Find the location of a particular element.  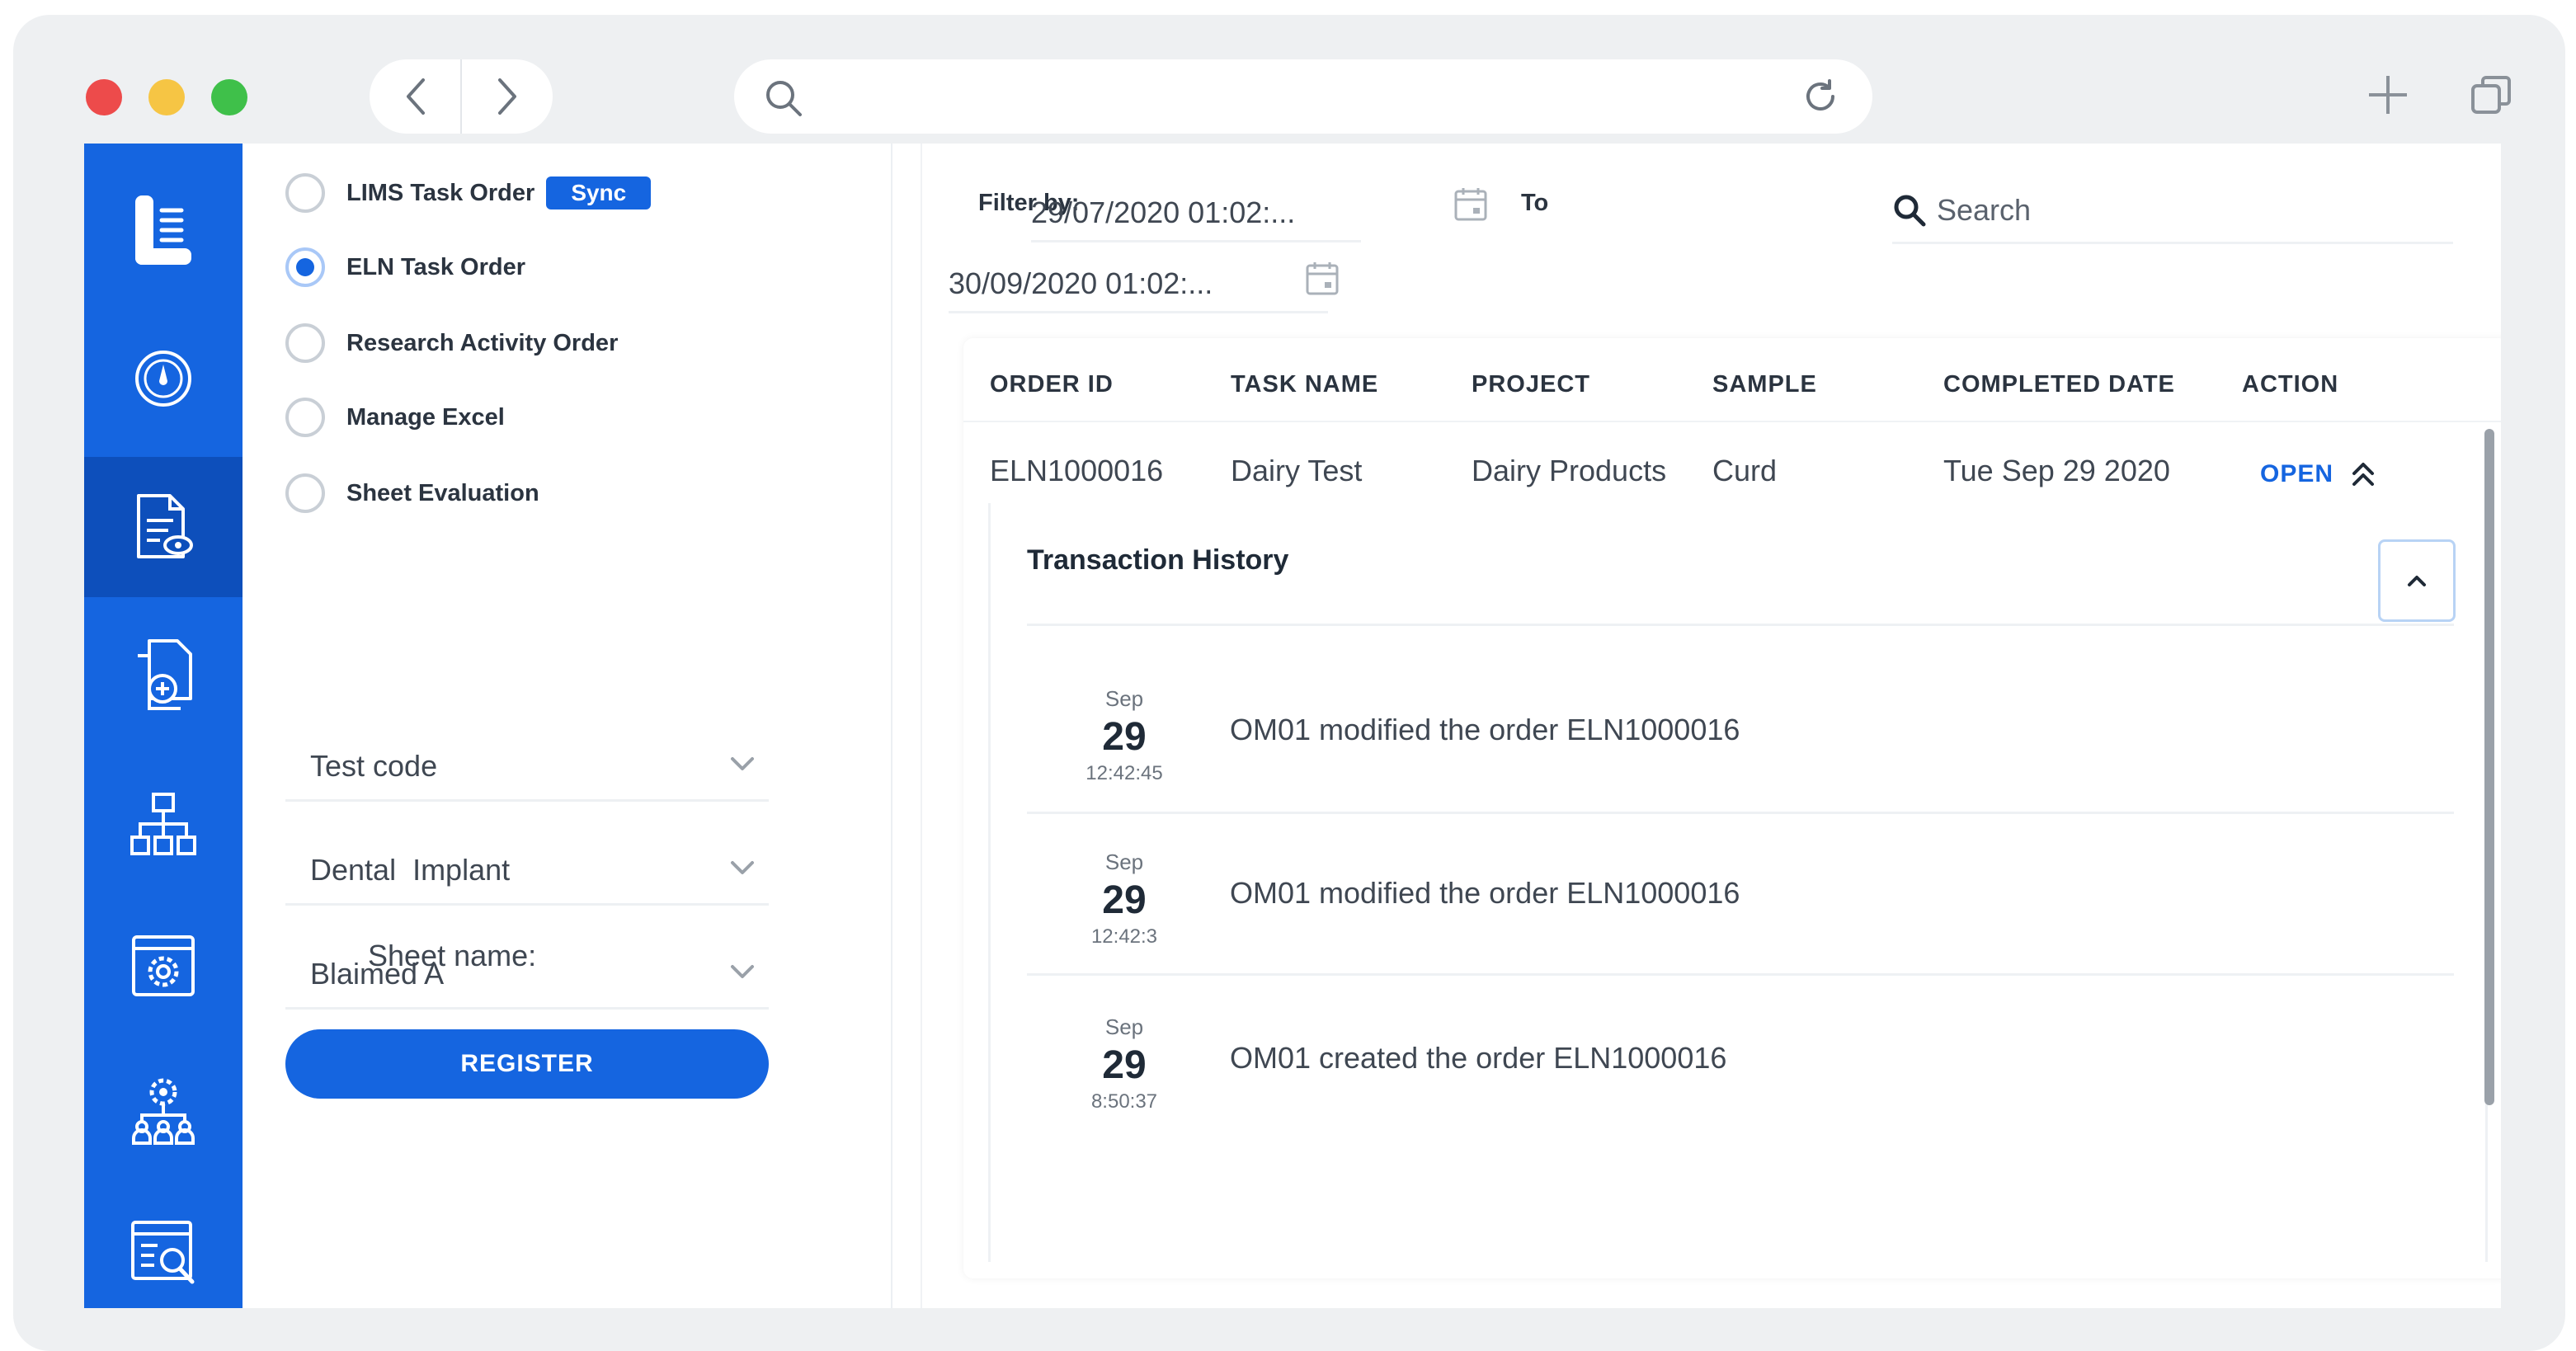

double-chevron-up-icon is located at coordinates (2363, 474).